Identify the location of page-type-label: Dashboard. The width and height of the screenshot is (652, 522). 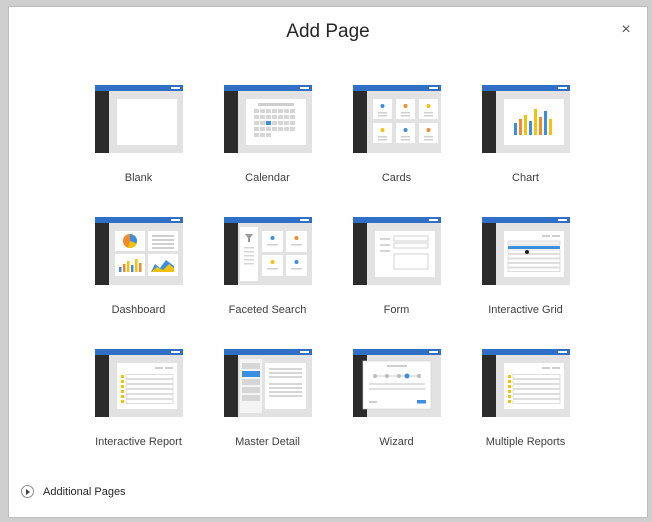
(138, 310).